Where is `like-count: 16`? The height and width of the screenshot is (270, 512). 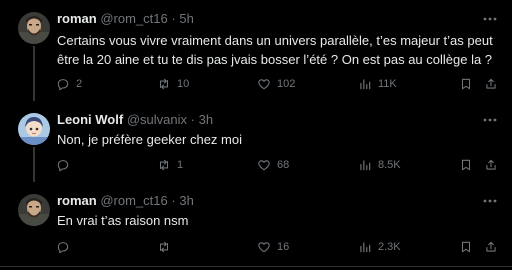 like-count: 16 is located at coordinates (283, 247).